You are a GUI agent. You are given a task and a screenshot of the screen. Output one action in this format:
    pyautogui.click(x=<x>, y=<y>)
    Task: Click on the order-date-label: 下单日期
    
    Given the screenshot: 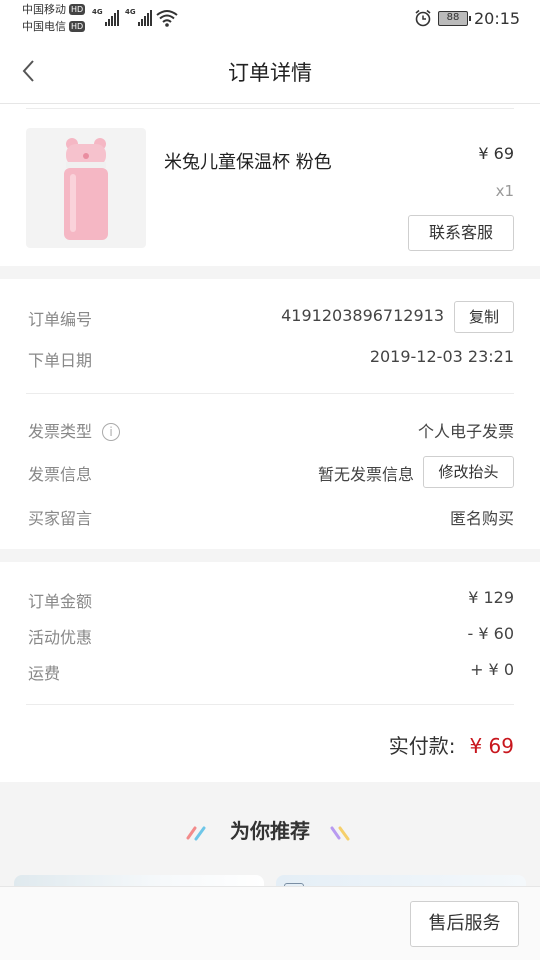 What is the action you would take?
    pyautogui.click(x=60, y=360)
    